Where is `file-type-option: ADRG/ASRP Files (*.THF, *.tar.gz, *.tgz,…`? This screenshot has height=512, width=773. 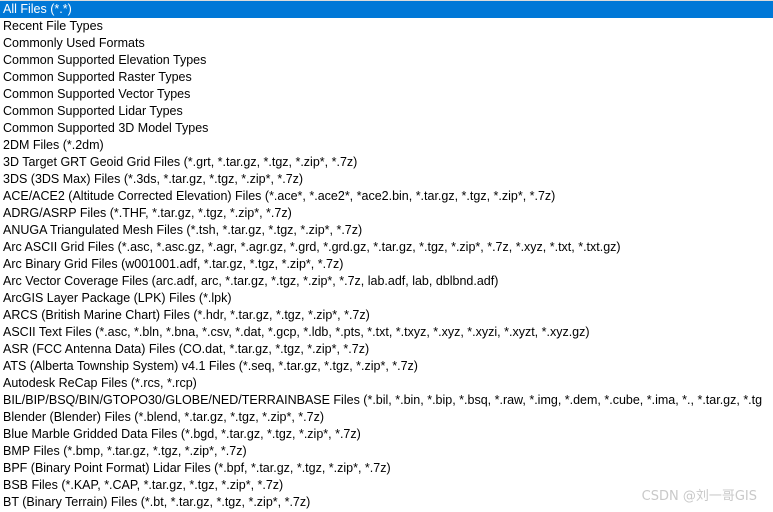 file-type-option: ADRG/ASRP Files (*.THF, *.tar.gz, *.tgz,… is located at coordinates (386, 213).